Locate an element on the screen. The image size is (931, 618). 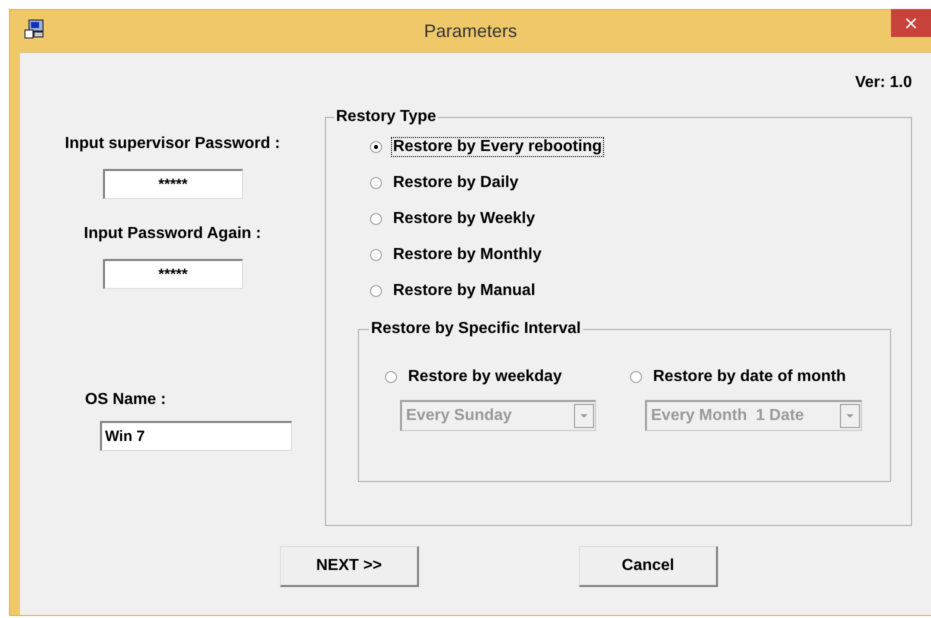
computer-icon is located at coordinates (34, 29).